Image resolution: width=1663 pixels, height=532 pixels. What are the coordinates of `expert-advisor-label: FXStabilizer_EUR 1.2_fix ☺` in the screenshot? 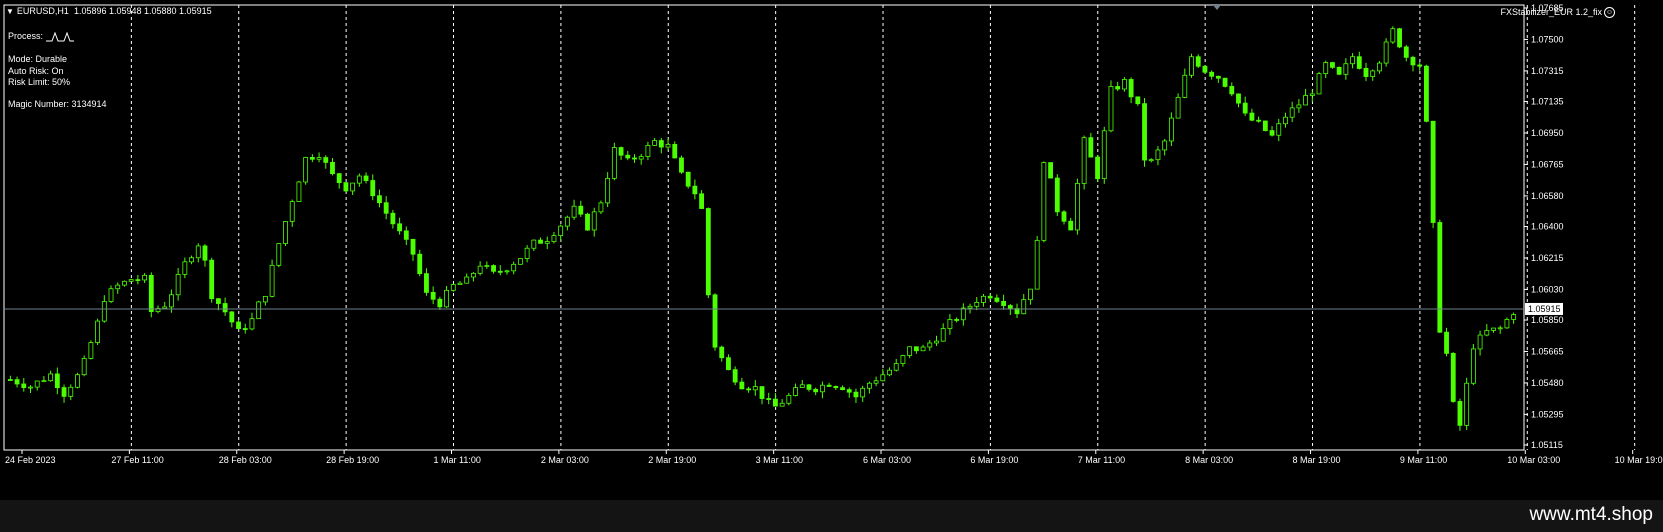 It's located at (1557, 13).